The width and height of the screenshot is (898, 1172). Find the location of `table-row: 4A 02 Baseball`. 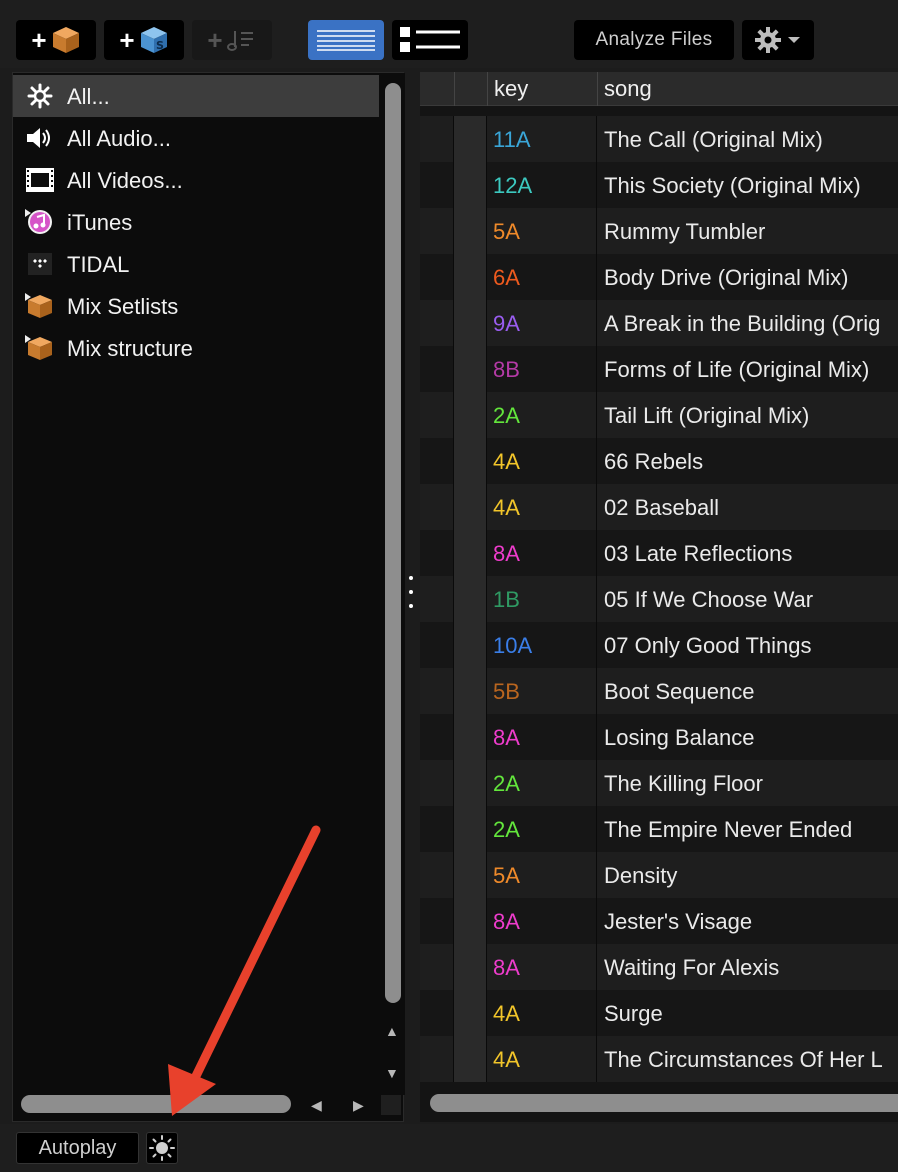

table-row: 4A 02 Baseball is located at coordinates (659, 507).